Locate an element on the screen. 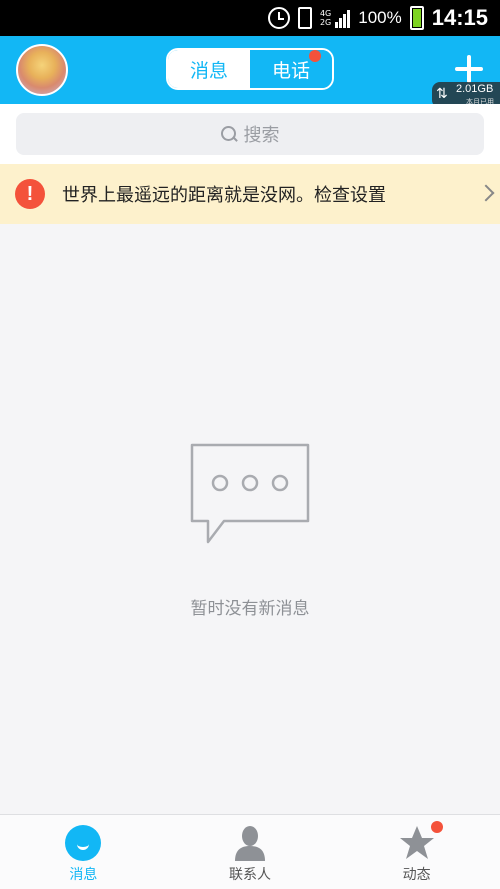 Image resolution: width=500 pixels, height=889 pixels. alarm-icon is located at coordinates (278, 18).